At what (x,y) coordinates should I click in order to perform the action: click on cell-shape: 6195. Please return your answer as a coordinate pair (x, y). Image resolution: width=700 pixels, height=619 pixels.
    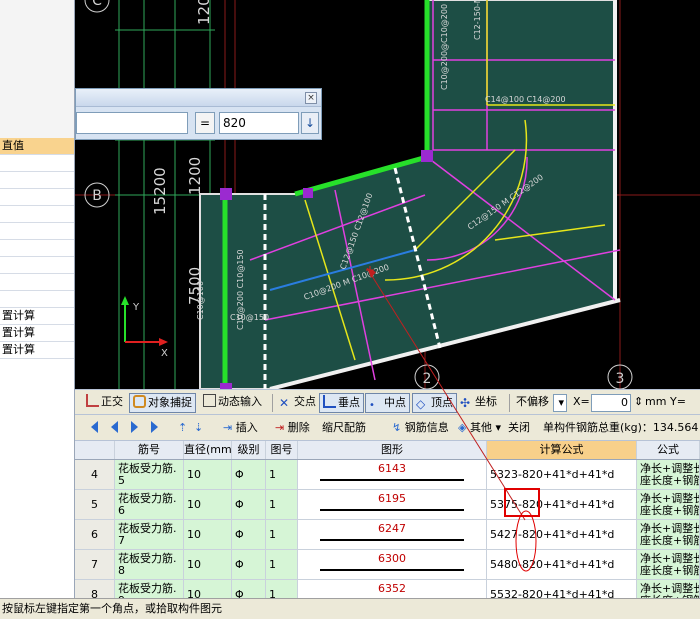
    Looking at the image, I should click on (392, 504).